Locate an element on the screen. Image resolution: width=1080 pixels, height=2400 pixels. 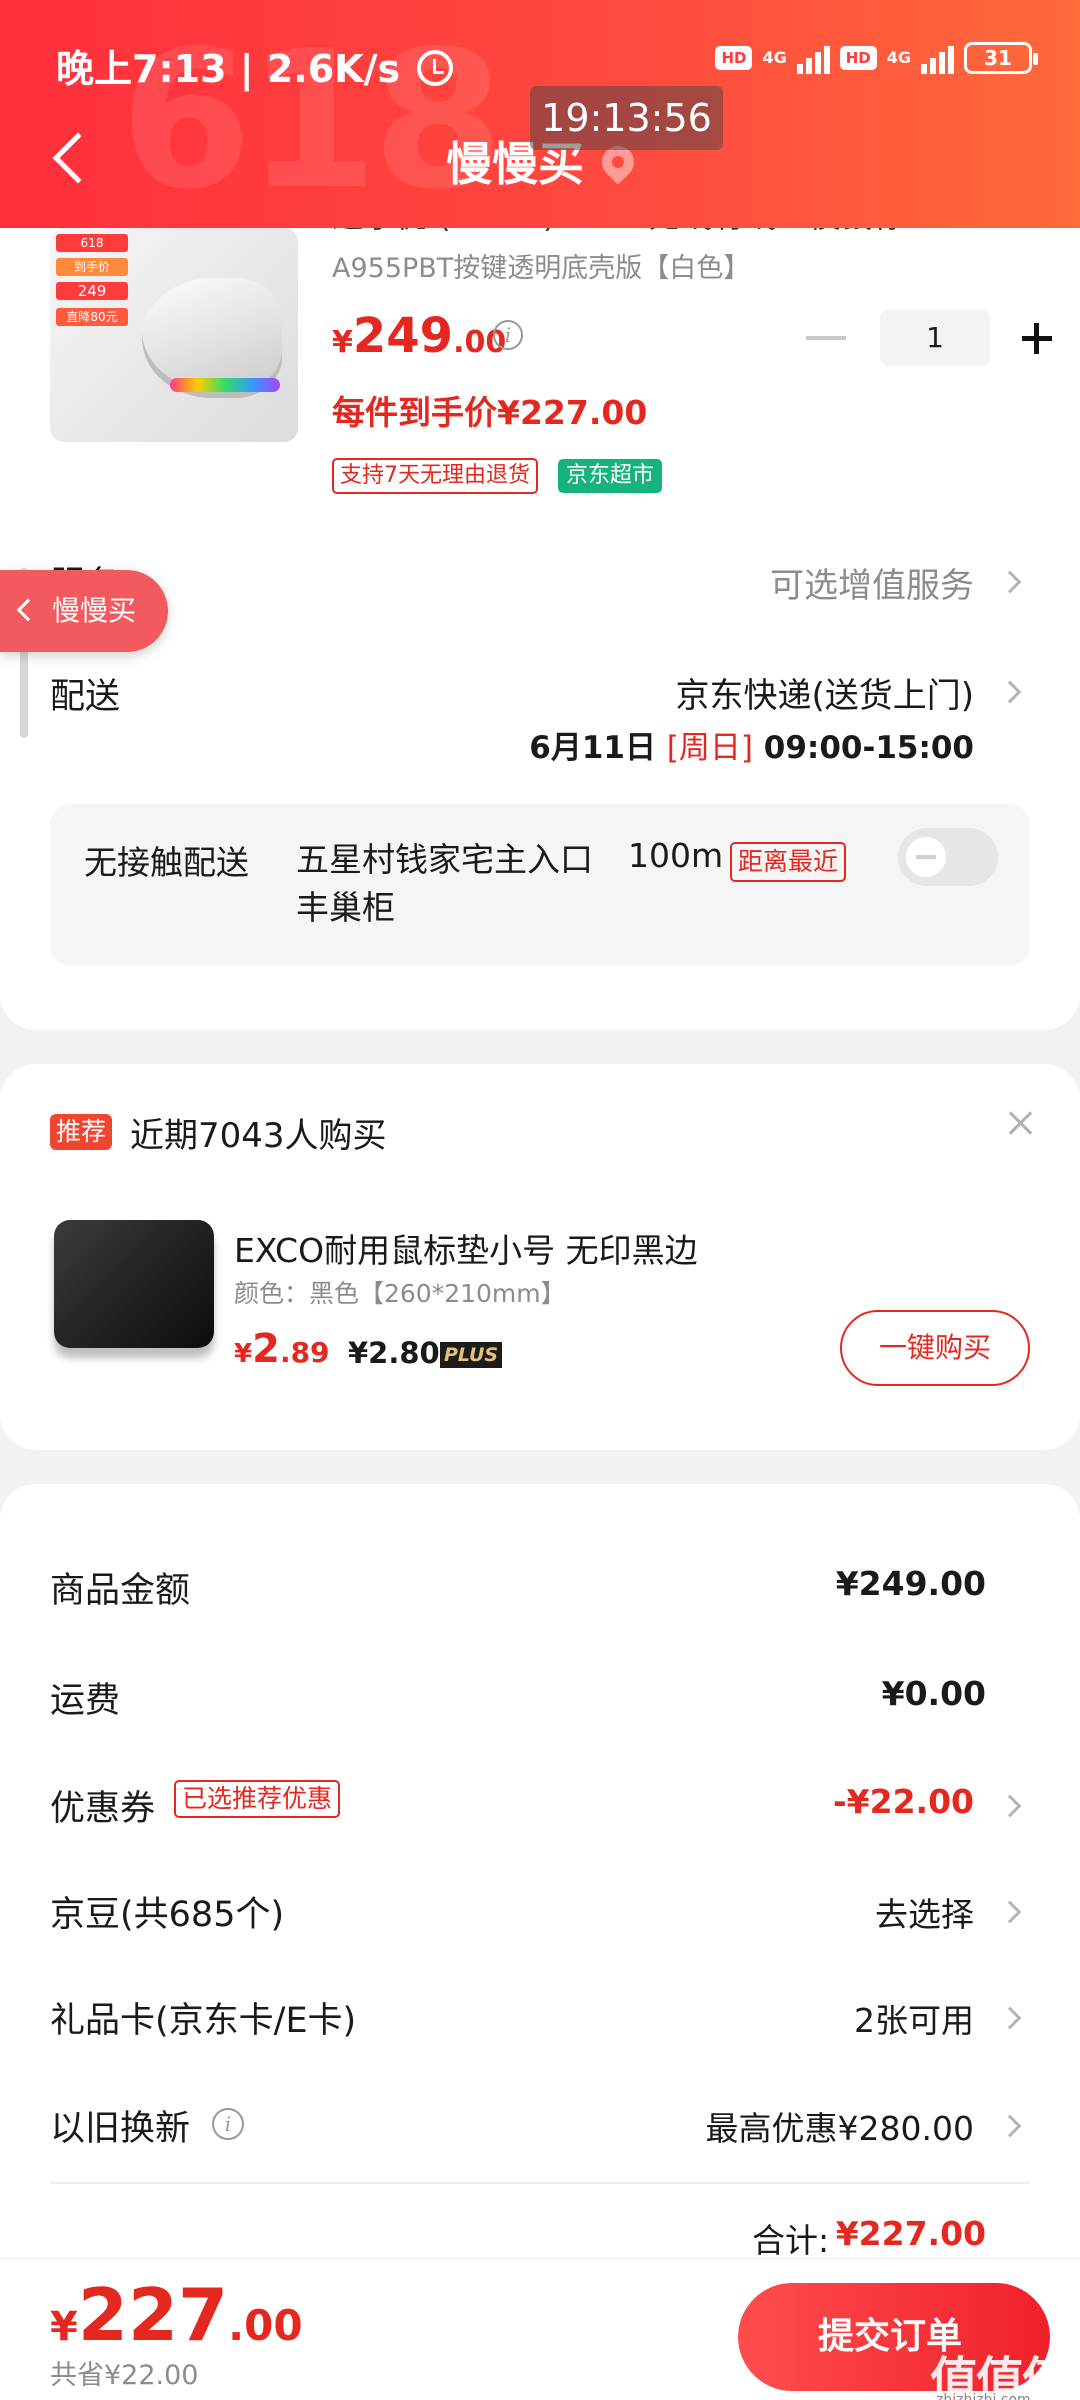
quantity-input: 1 is located at coordinates (935, 338).